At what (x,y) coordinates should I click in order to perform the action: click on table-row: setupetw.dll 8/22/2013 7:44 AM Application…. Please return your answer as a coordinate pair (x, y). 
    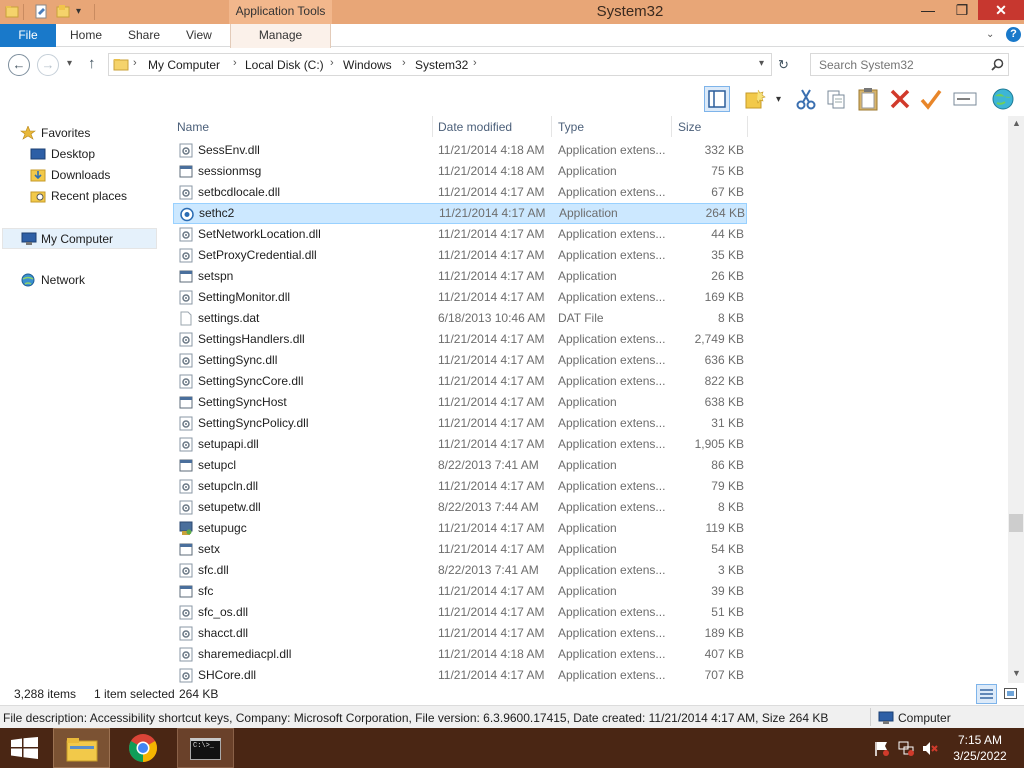
    Looking at the image, I should click on (460, 507).